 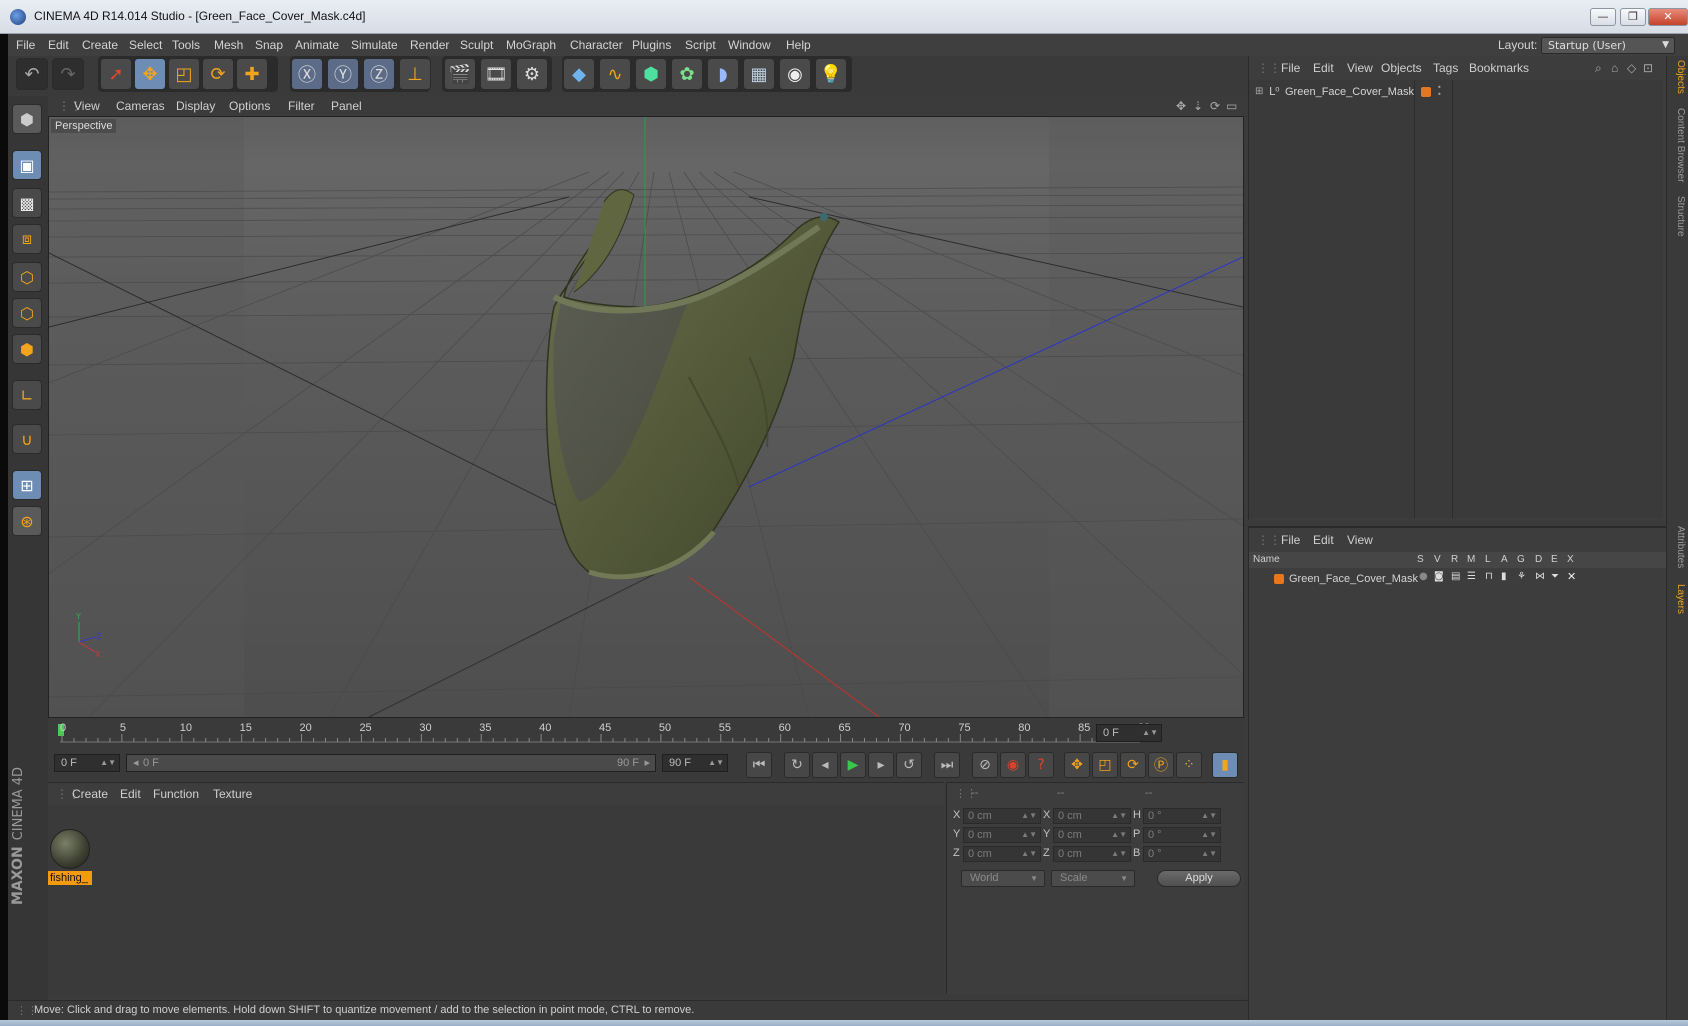 What do you see at coordinates (1266, 559) in the screenshot?
I see `column-name: Name` at bounding box center [1266, 559].